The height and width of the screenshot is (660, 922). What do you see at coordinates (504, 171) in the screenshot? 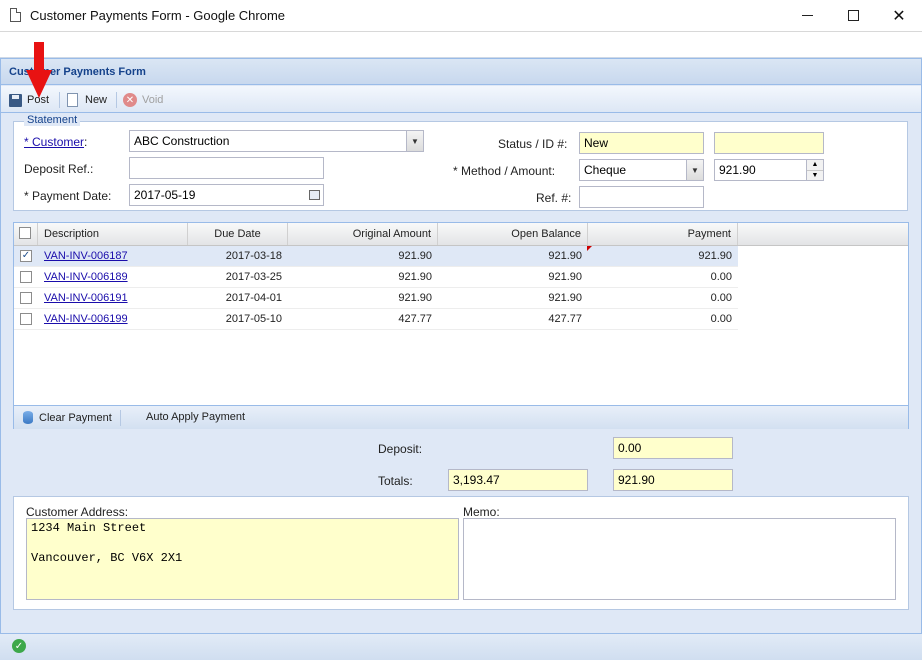
I see `method-amount-label: * Method / Amount:` at bounding box center [504, 171].